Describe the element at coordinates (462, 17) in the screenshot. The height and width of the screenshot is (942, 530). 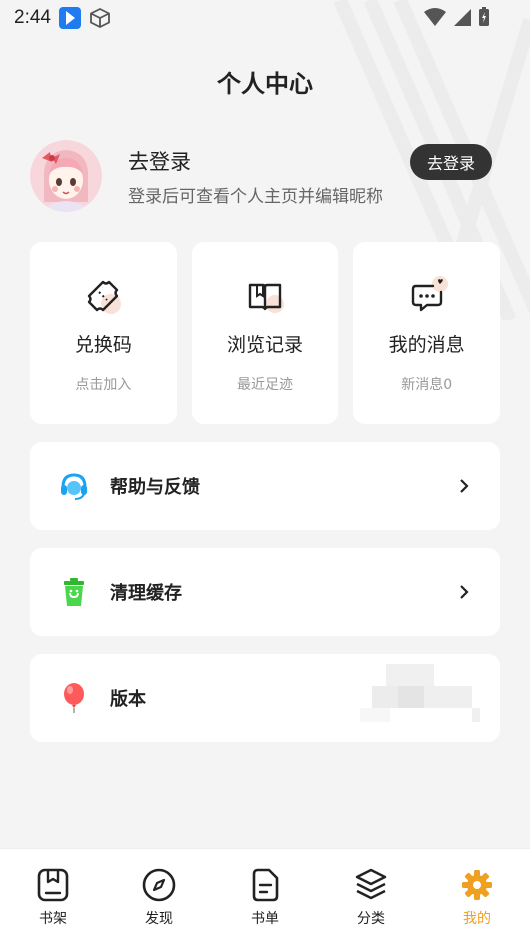
I see `signal-icon` at that location.